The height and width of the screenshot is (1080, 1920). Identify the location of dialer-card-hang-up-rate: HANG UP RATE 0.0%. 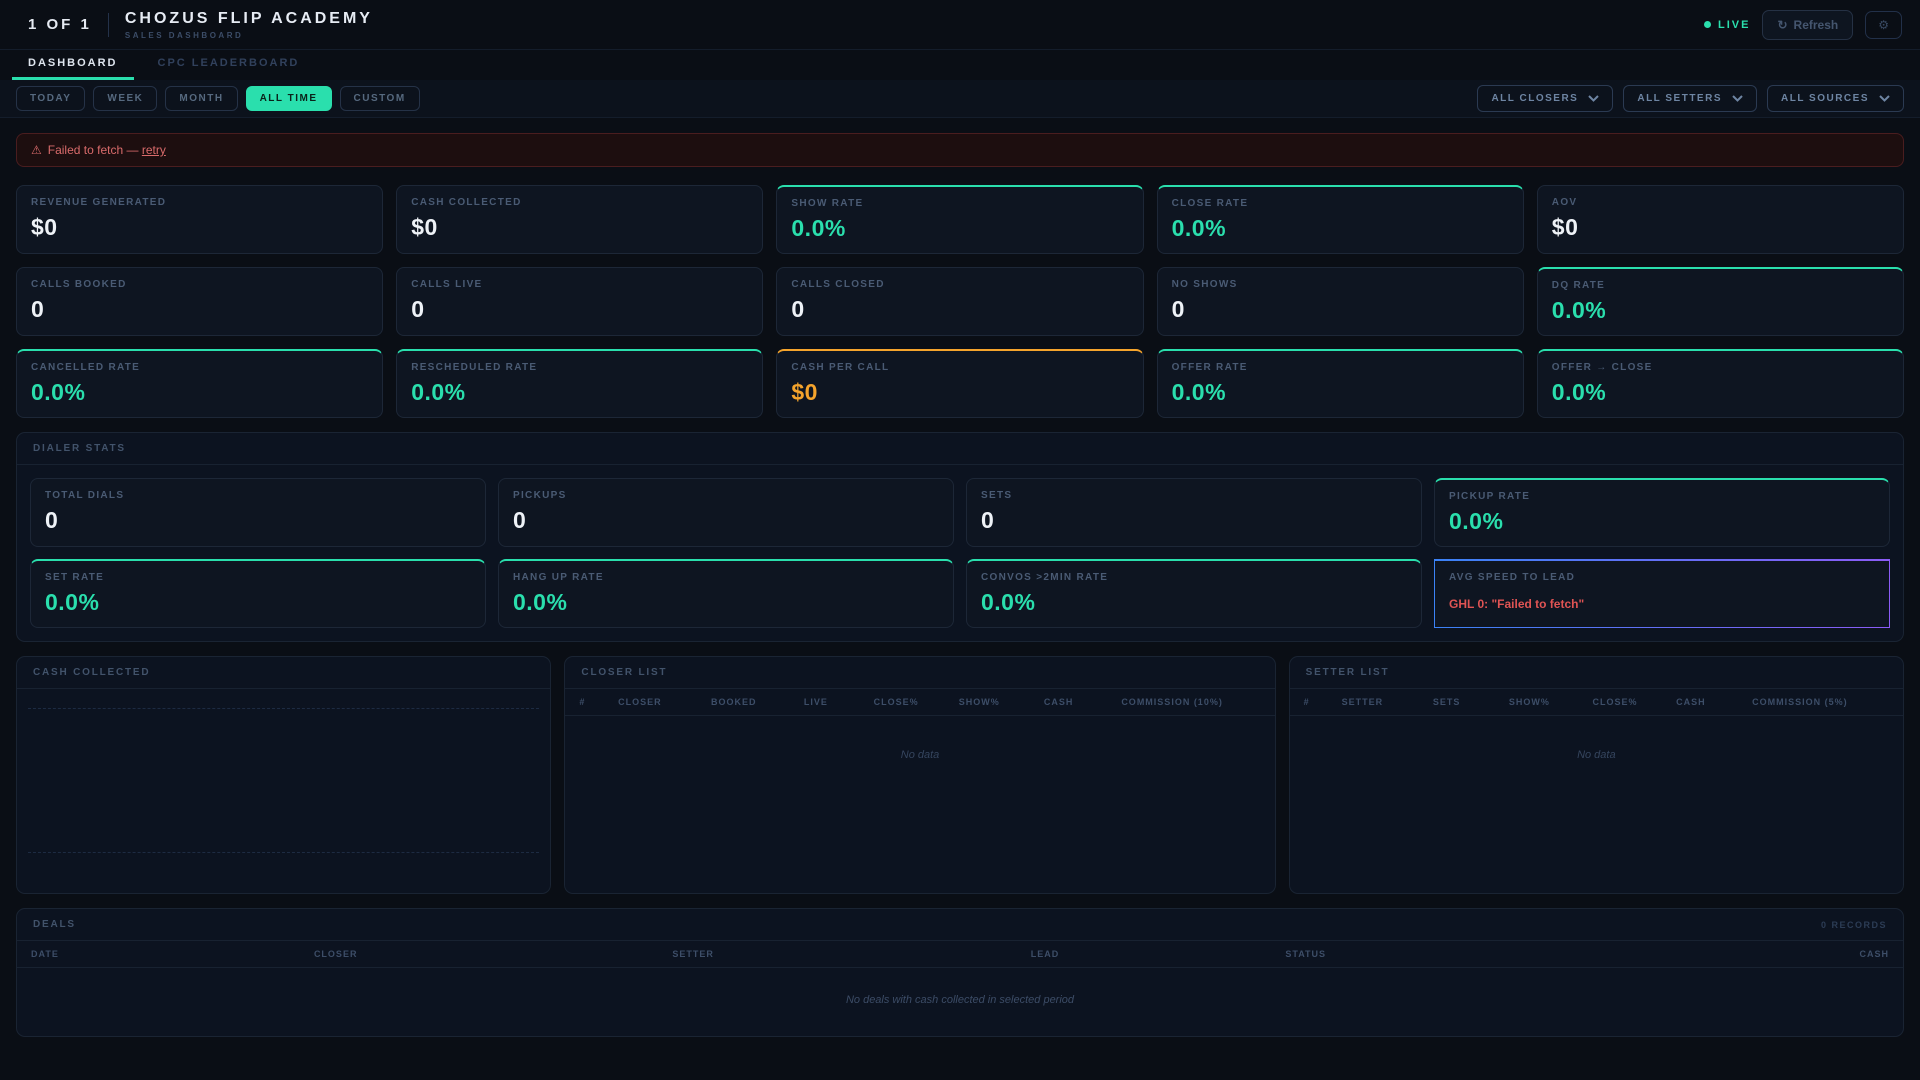
(726, 593).